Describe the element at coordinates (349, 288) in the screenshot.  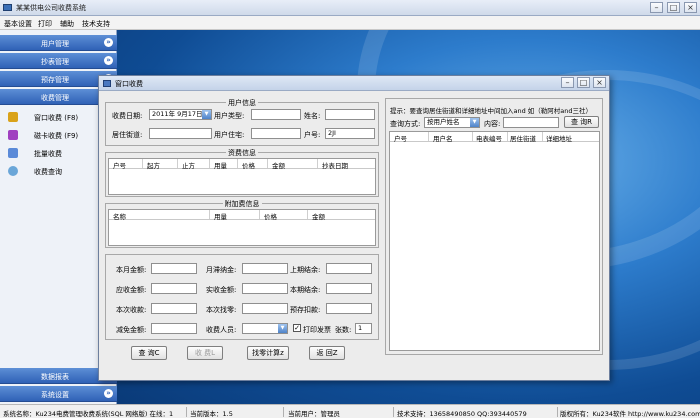
I see `this-balance-field` at that location.